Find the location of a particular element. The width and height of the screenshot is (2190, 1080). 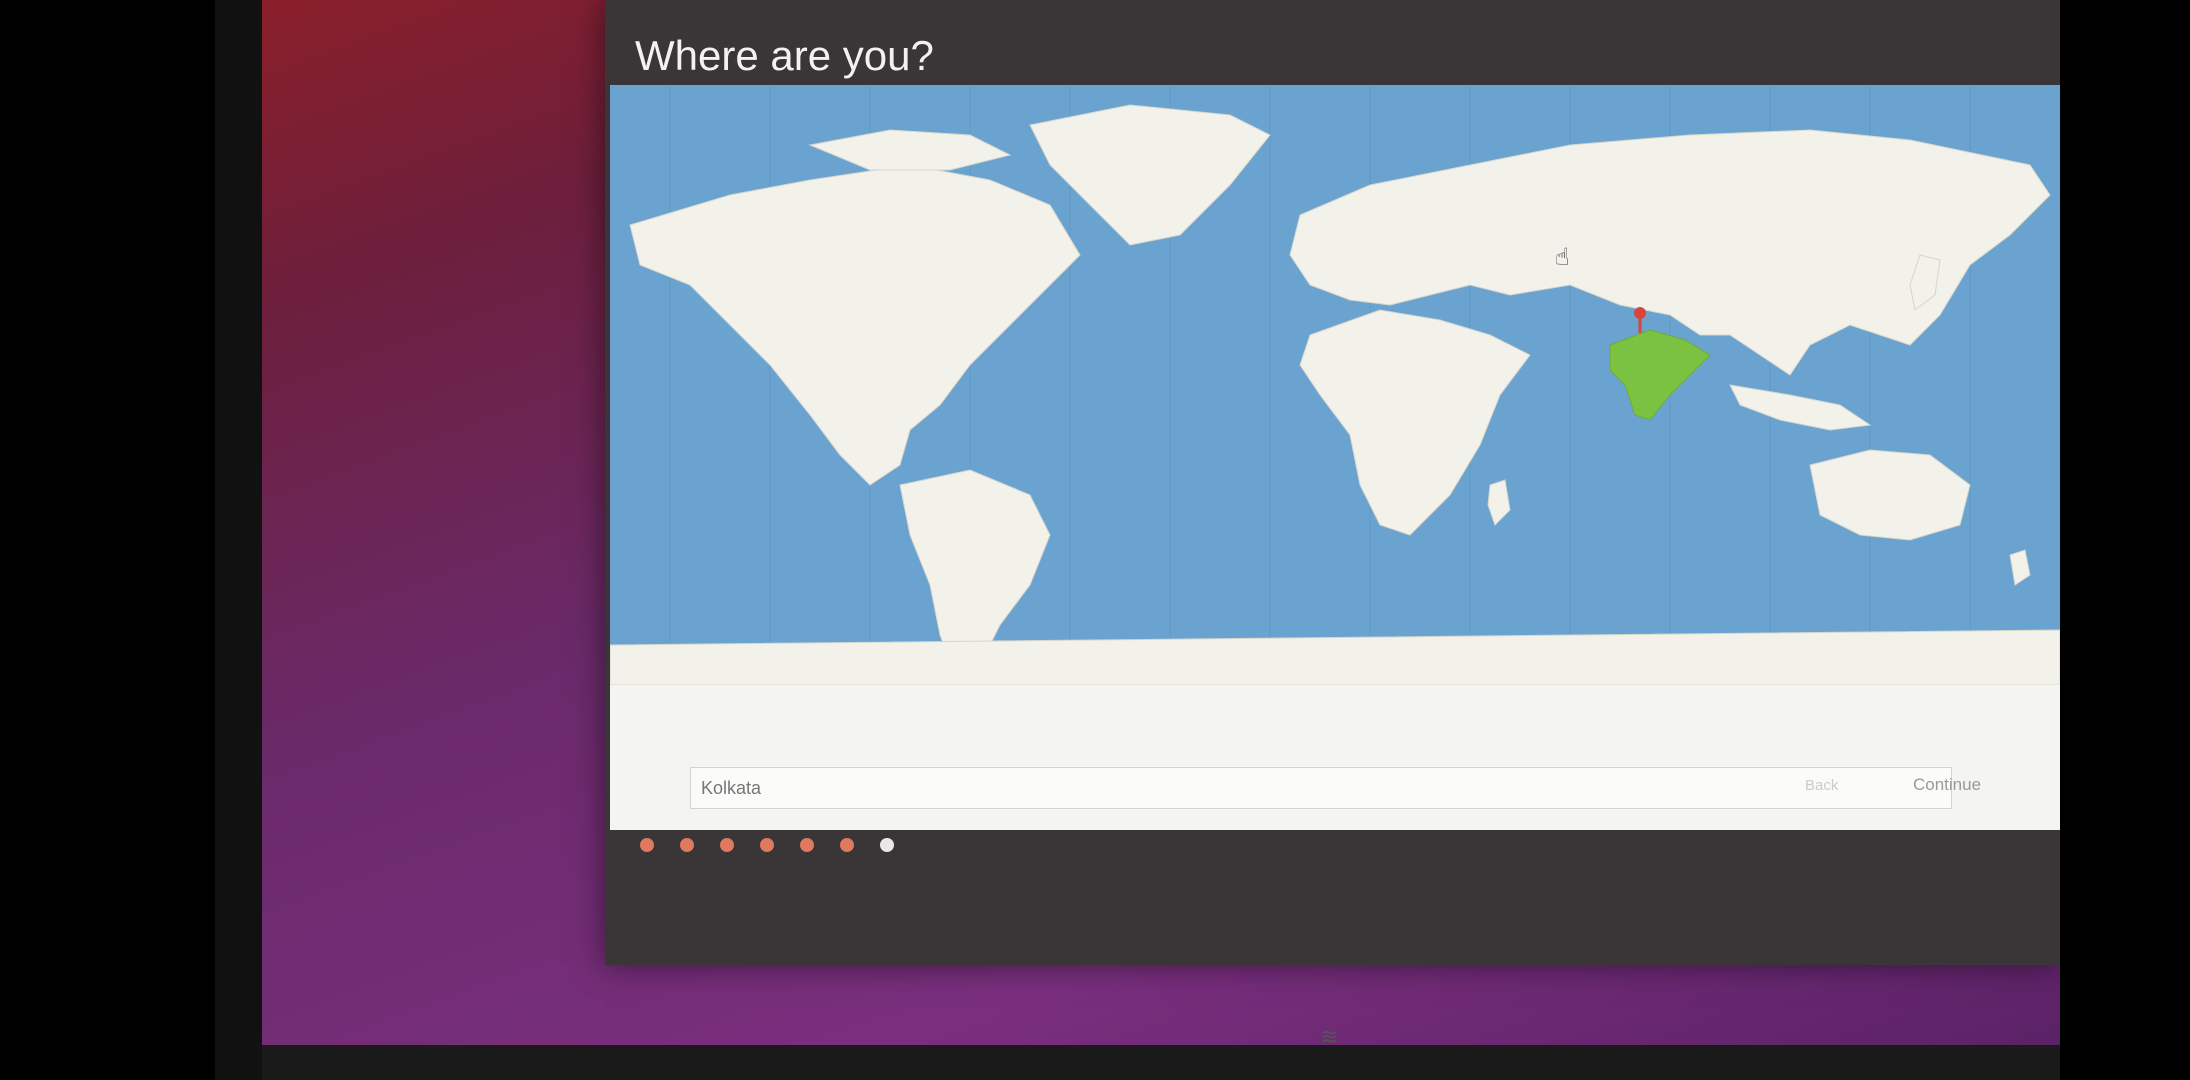

arctic-islands-landmass is located at coordinates (910, 150).